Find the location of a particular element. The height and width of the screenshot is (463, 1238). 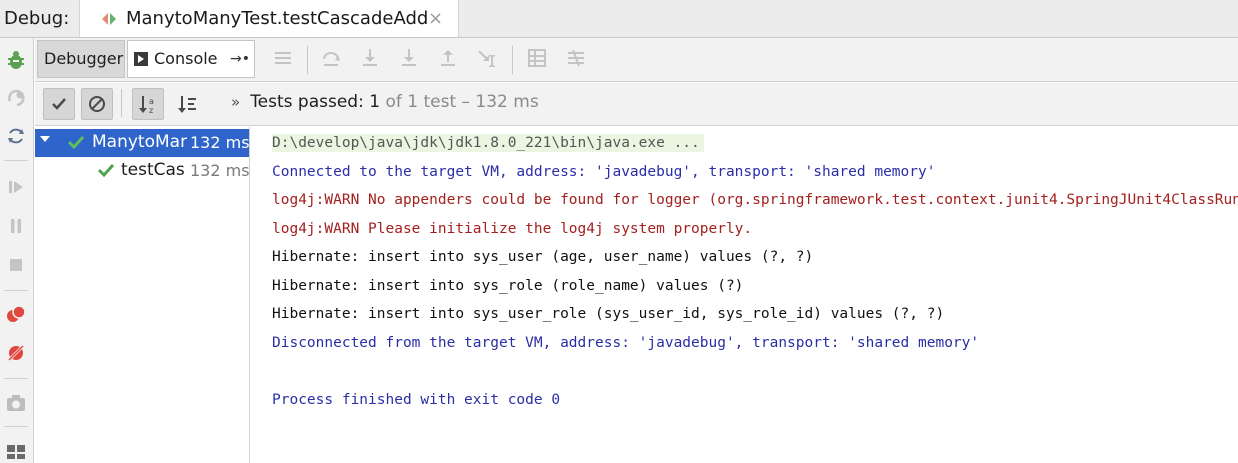

test-status: » Tests passed: 1 of 1 test – 132 ms is located at coordinates (385, 102).